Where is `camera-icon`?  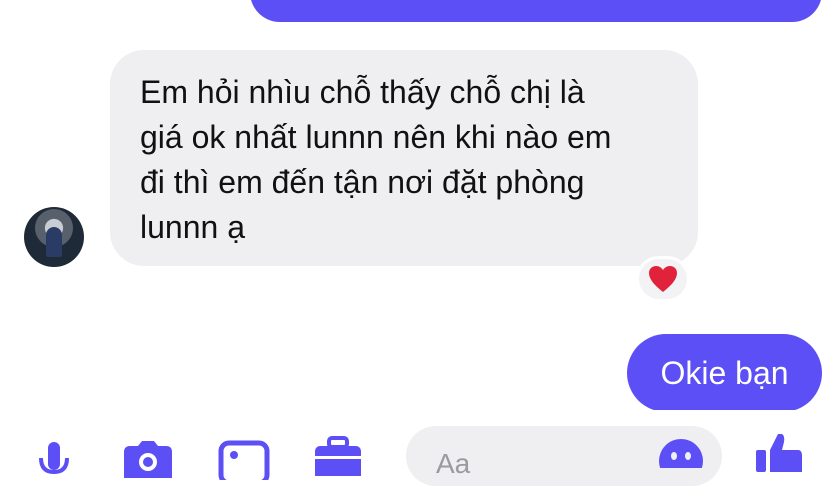 camera-icon is located at coordinates (148, 458).